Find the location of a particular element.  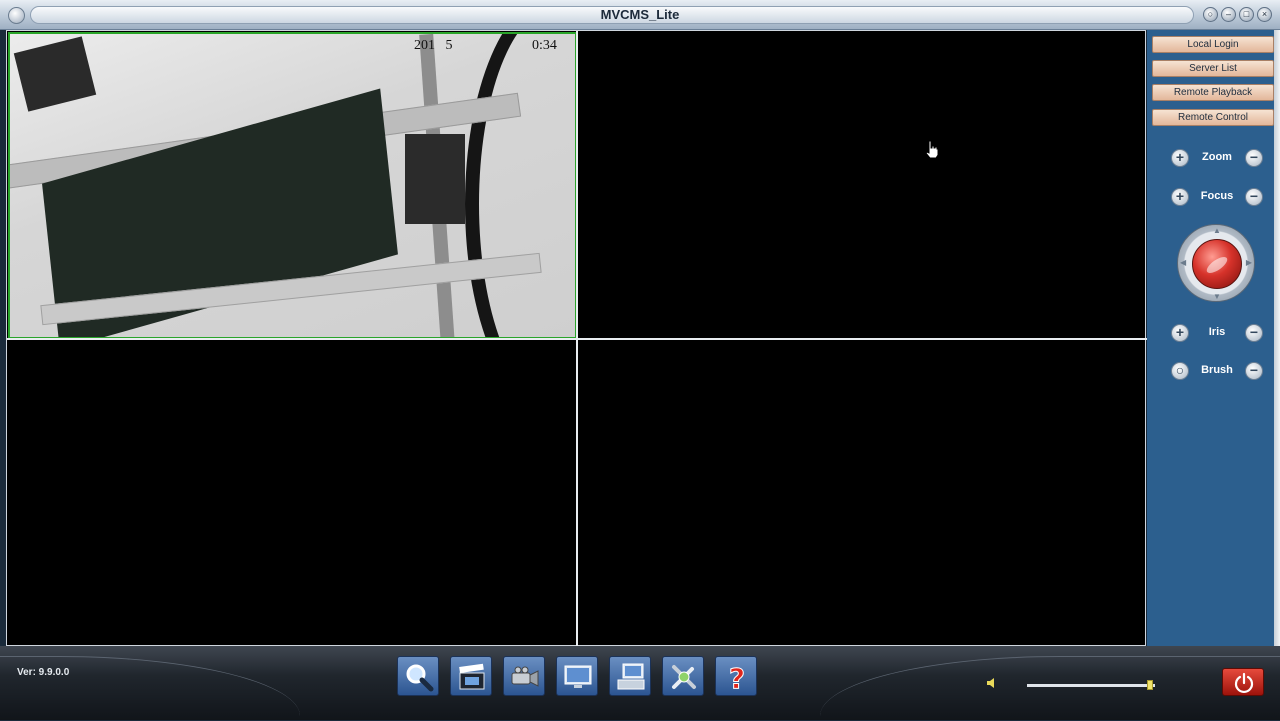

pan-right-icon: ▶ is located at coordinates (1249, 262).